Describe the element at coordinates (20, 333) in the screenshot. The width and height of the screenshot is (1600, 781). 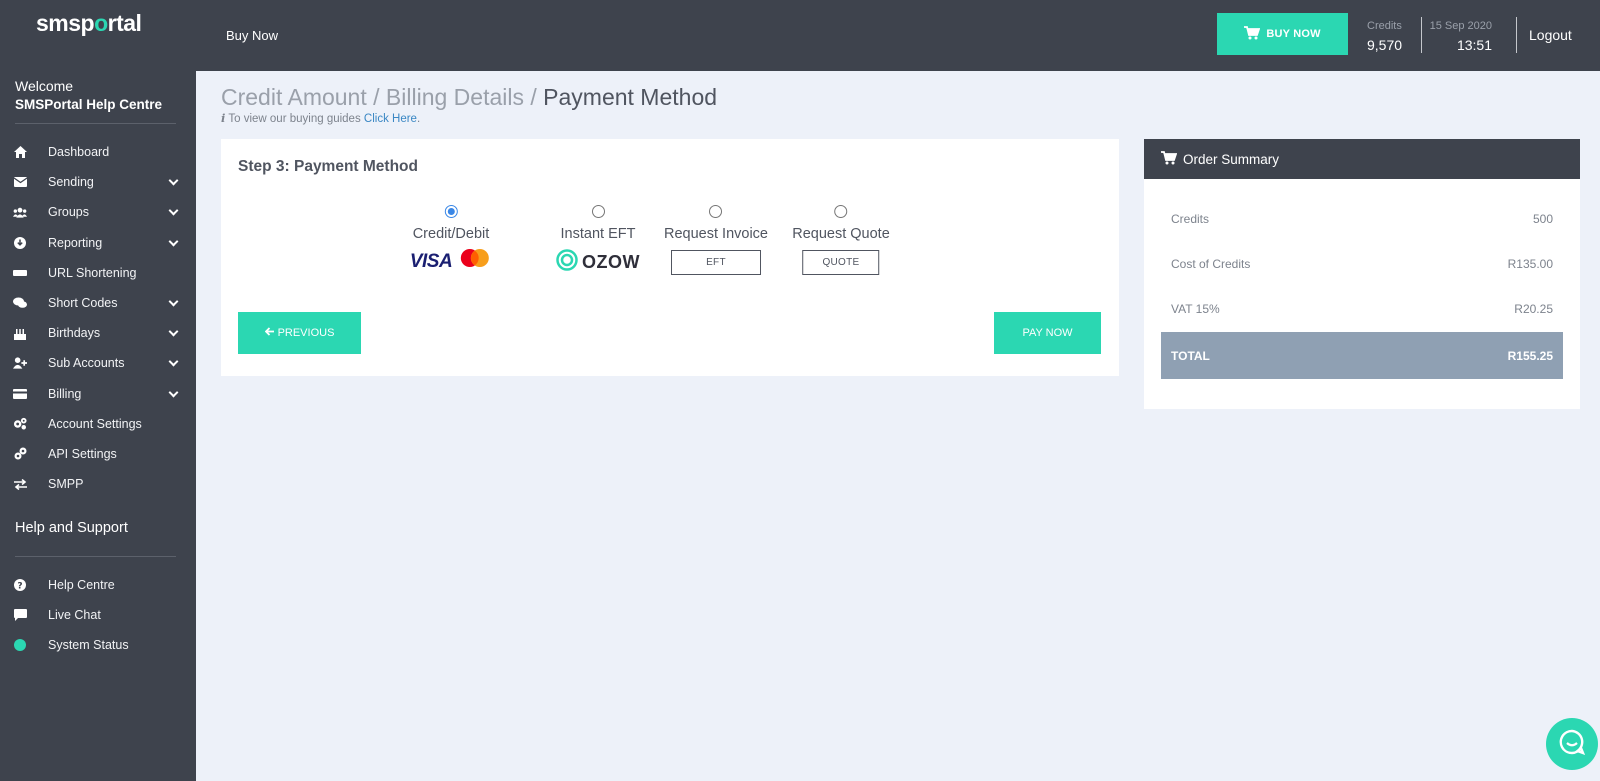
I see `cake-icon` at that location.